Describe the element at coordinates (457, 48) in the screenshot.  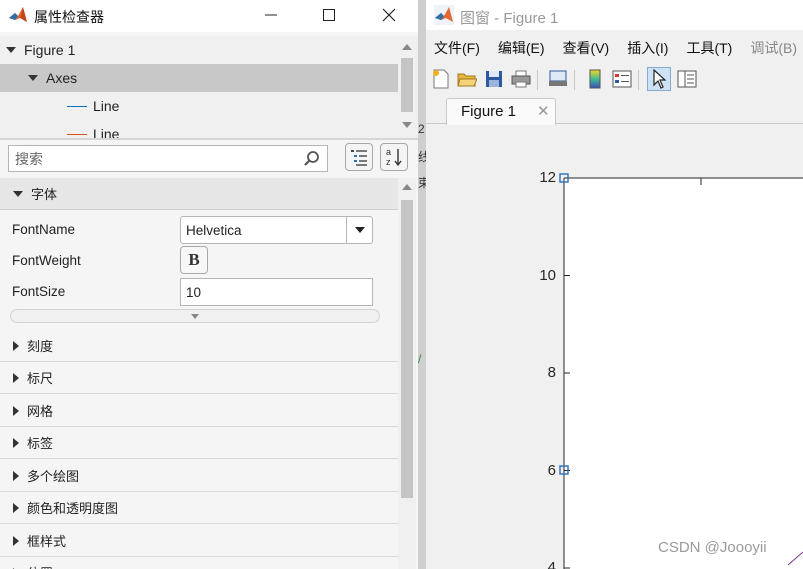
I see `menu-file: 文件(F)` at that location.